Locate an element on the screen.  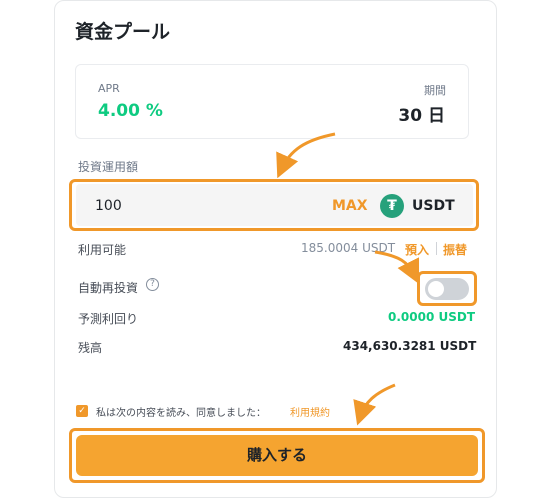
available-value: 185.0004 USDT is located at coordinates (348, 248).